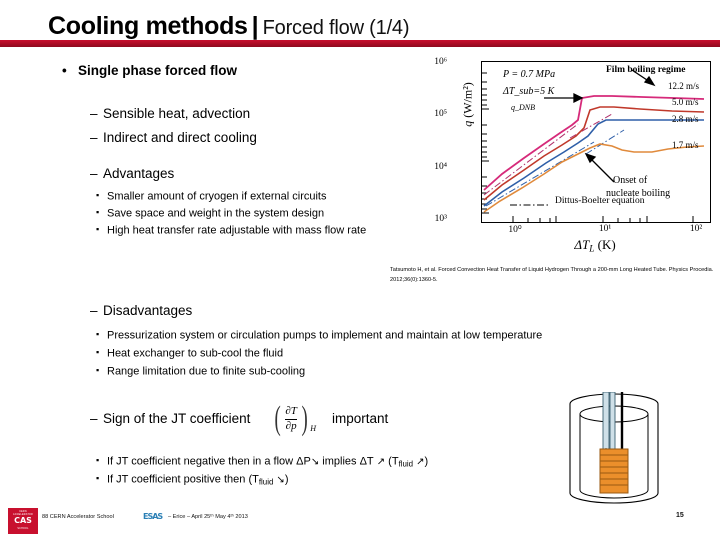  I want to click on title-sub: Forced flow (1/4), so click(336, 28).